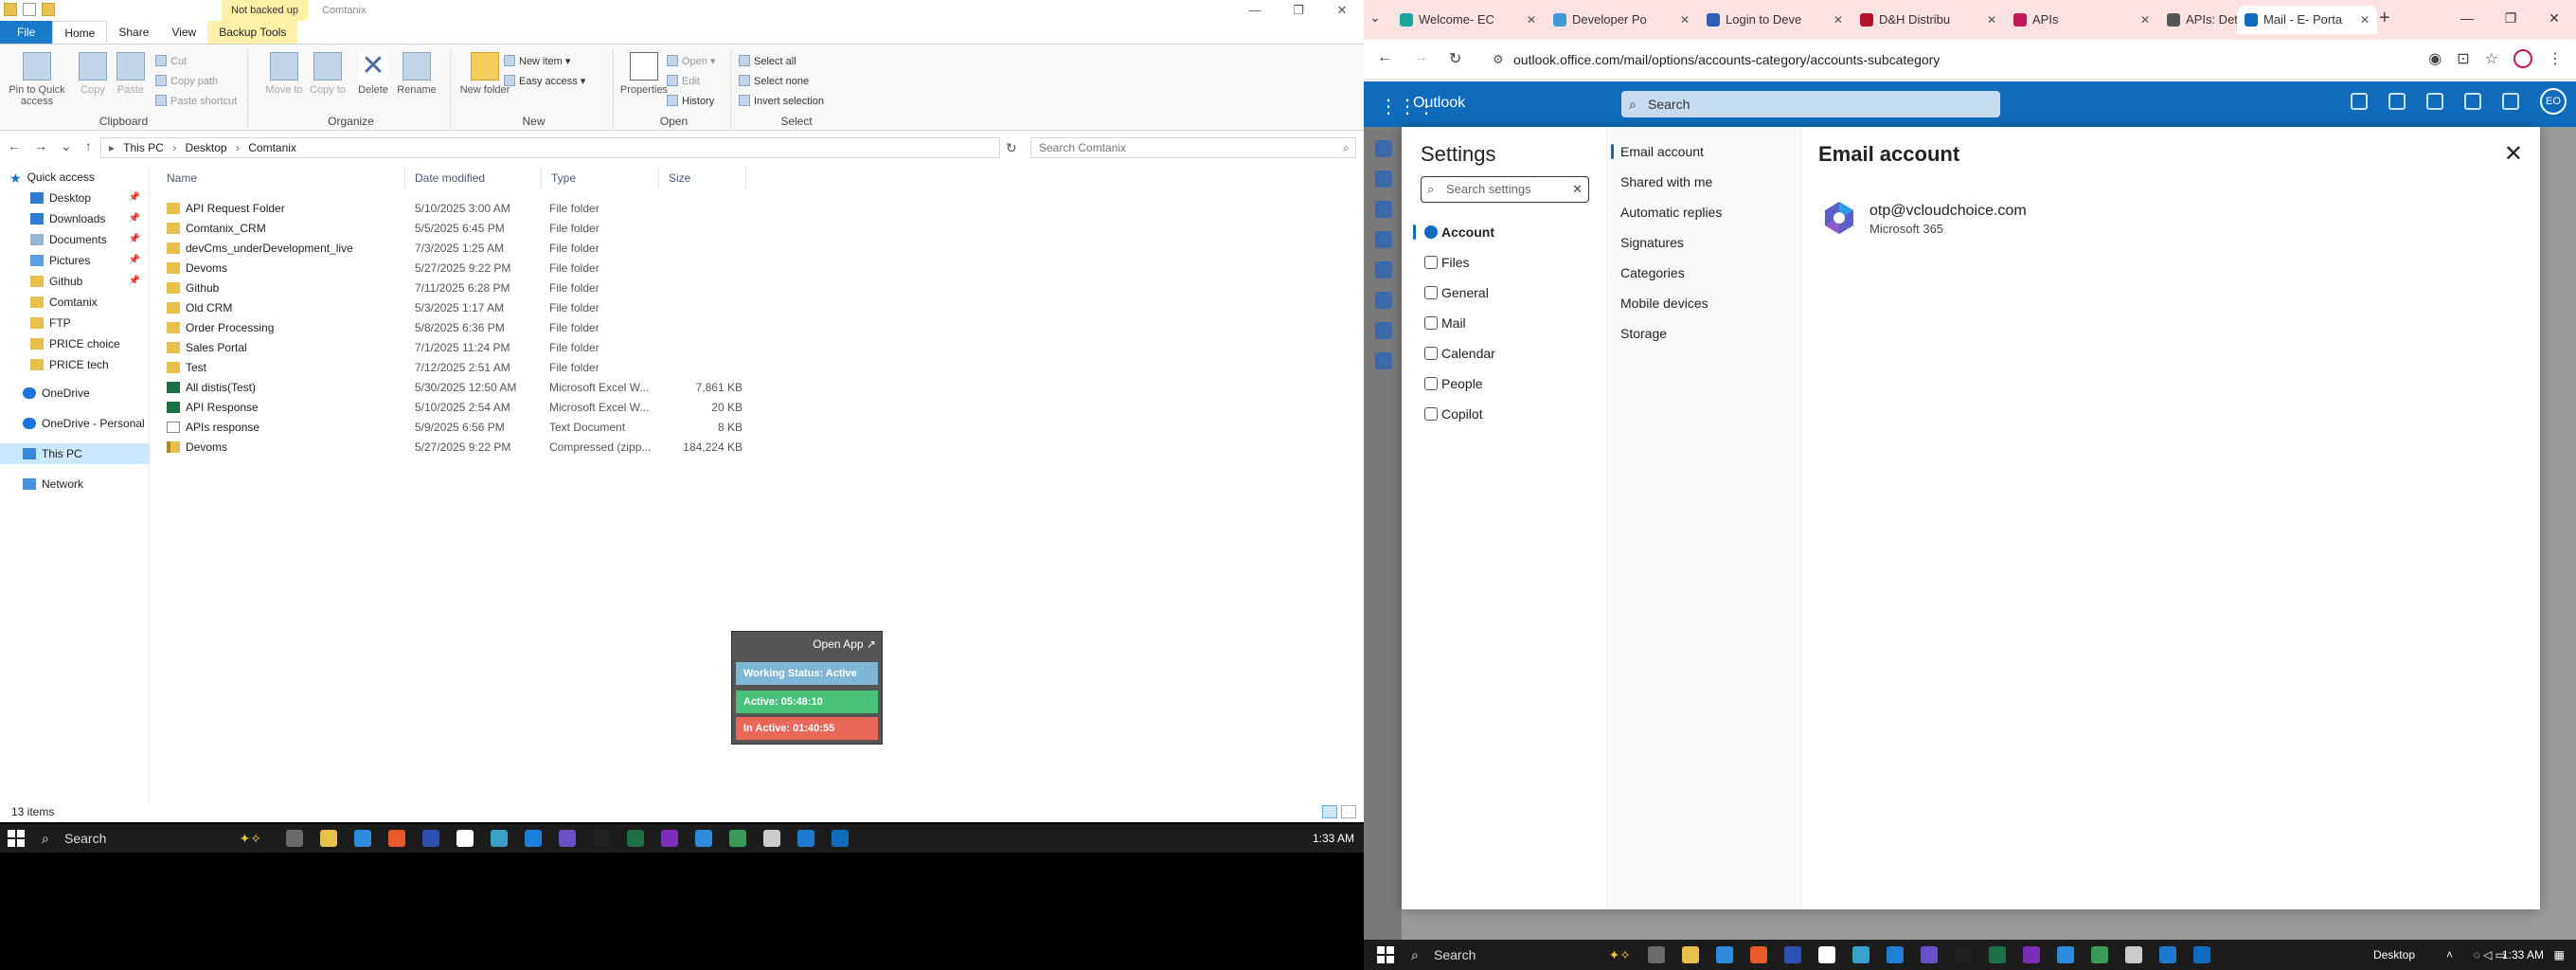 The width and height of the screenshot is (2576, 970). I want to click on nav-quick-access: ★ Quick access, so click(75, 178).